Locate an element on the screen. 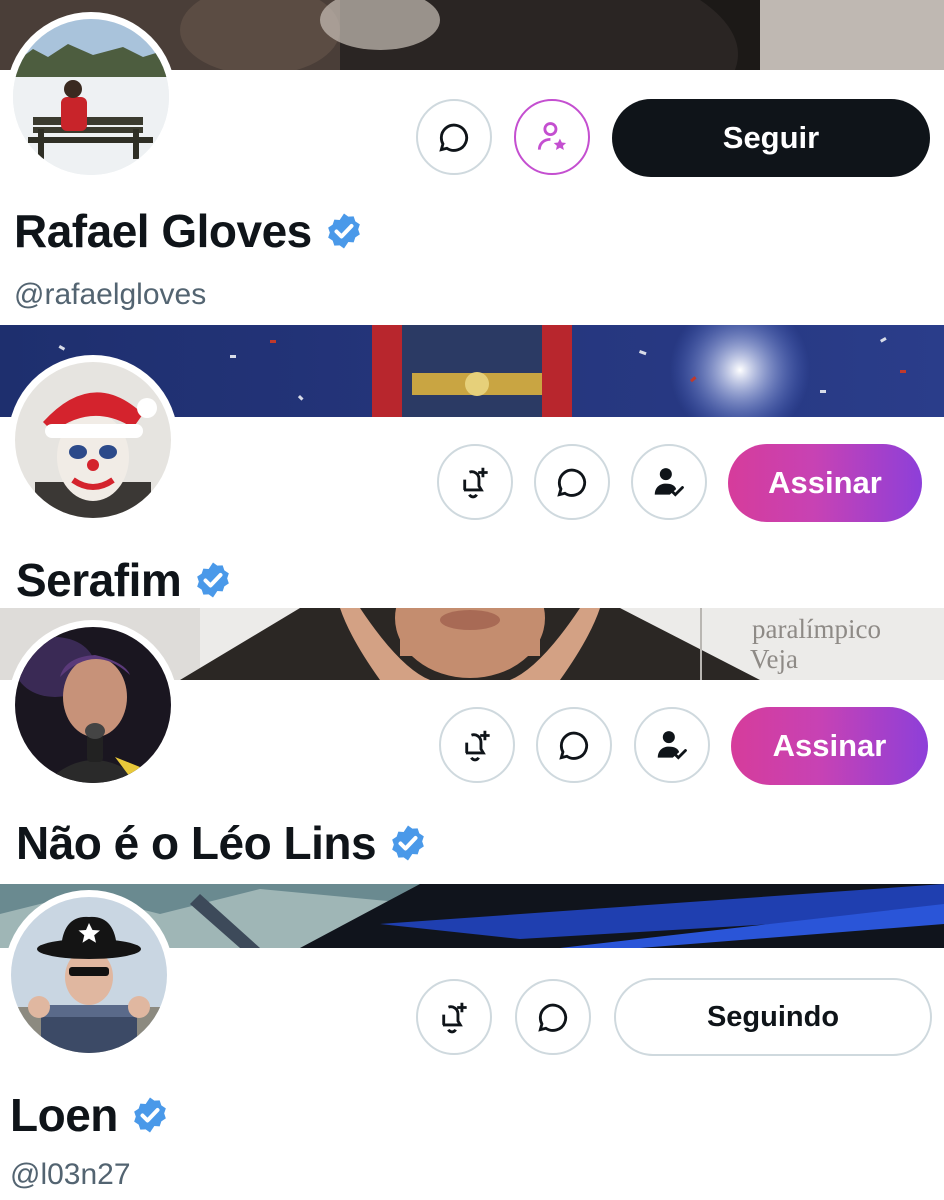 This screenshot has height=1200, width=944. display-name: Rafael Gloves is located at coordinates (189, 231).